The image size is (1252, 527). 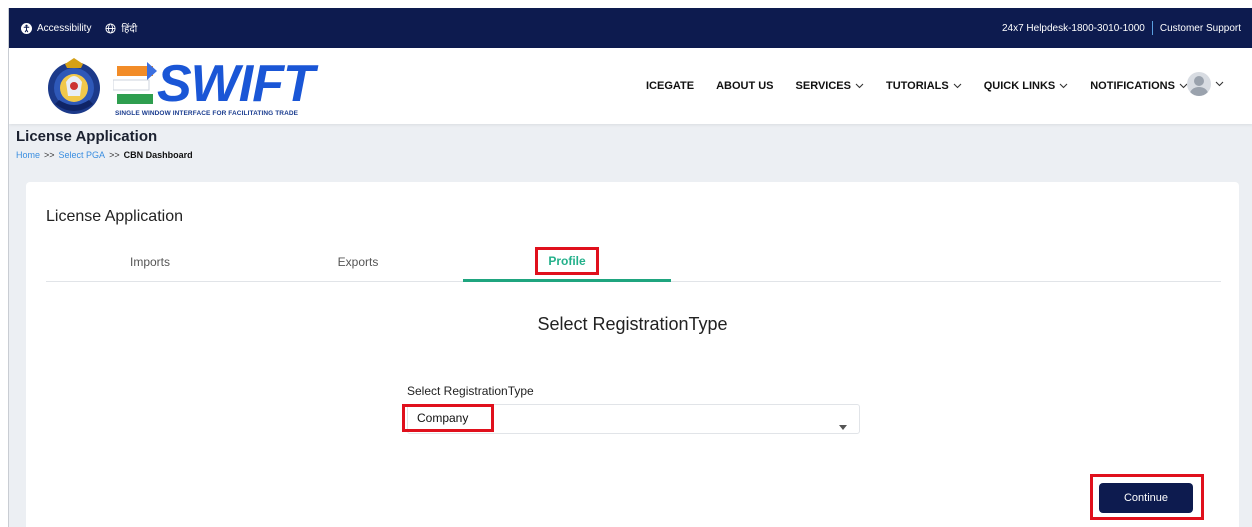 What do you see at coordinates (631, 419) in the screenshot?
I see `registration-type-select: Company` at bounding box center [631, 419].